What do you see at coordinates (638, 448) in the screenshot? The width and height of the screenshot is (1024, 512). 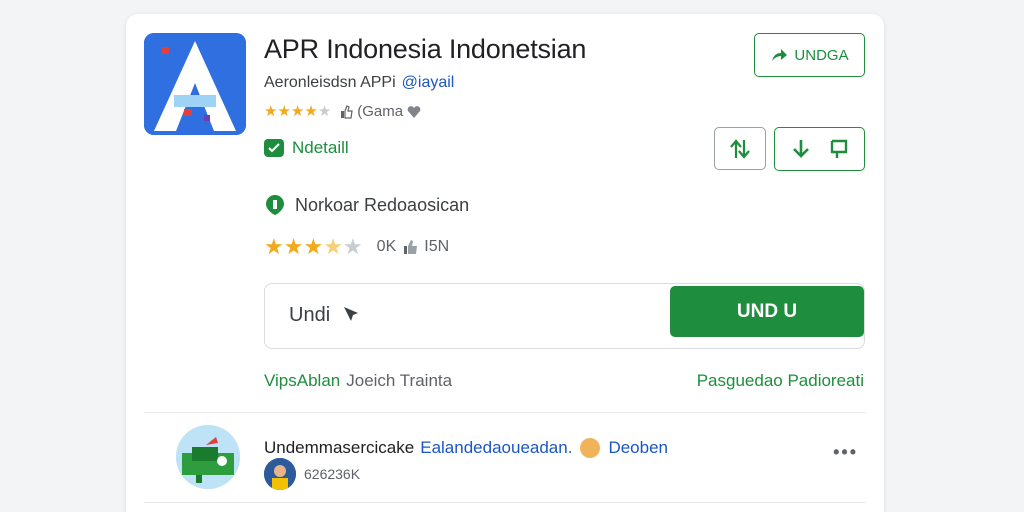 I see `comment-tag: Deoben` at bounding box center [638, 448].